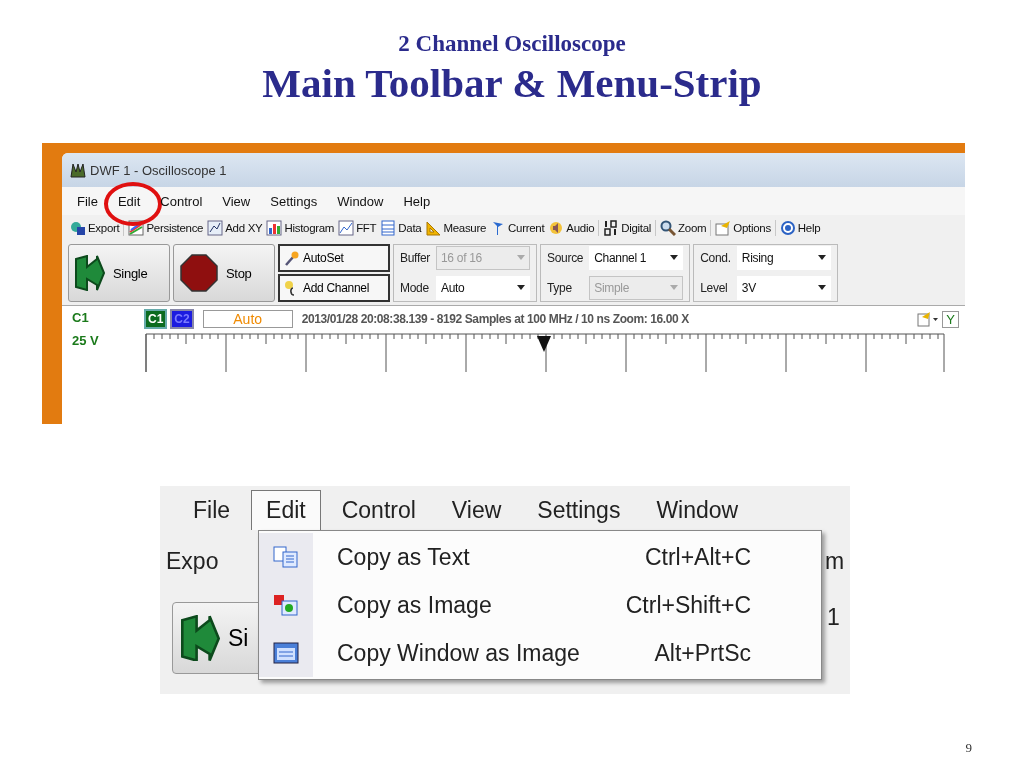 The height and width of the screenshot is (768, 1024). Describe the element at coordinates (286, 605) in the screenshot. I see `copy-image-icon` at that location.